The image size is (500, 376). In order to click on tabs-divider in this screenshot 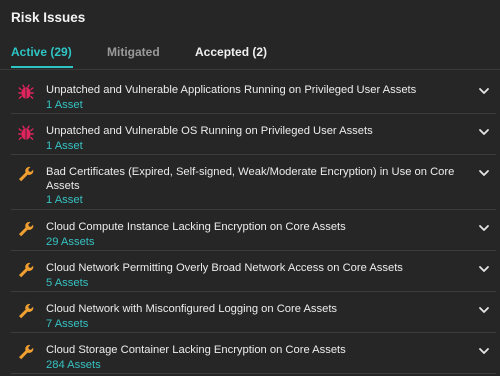, I will do `click(250, 69)`.